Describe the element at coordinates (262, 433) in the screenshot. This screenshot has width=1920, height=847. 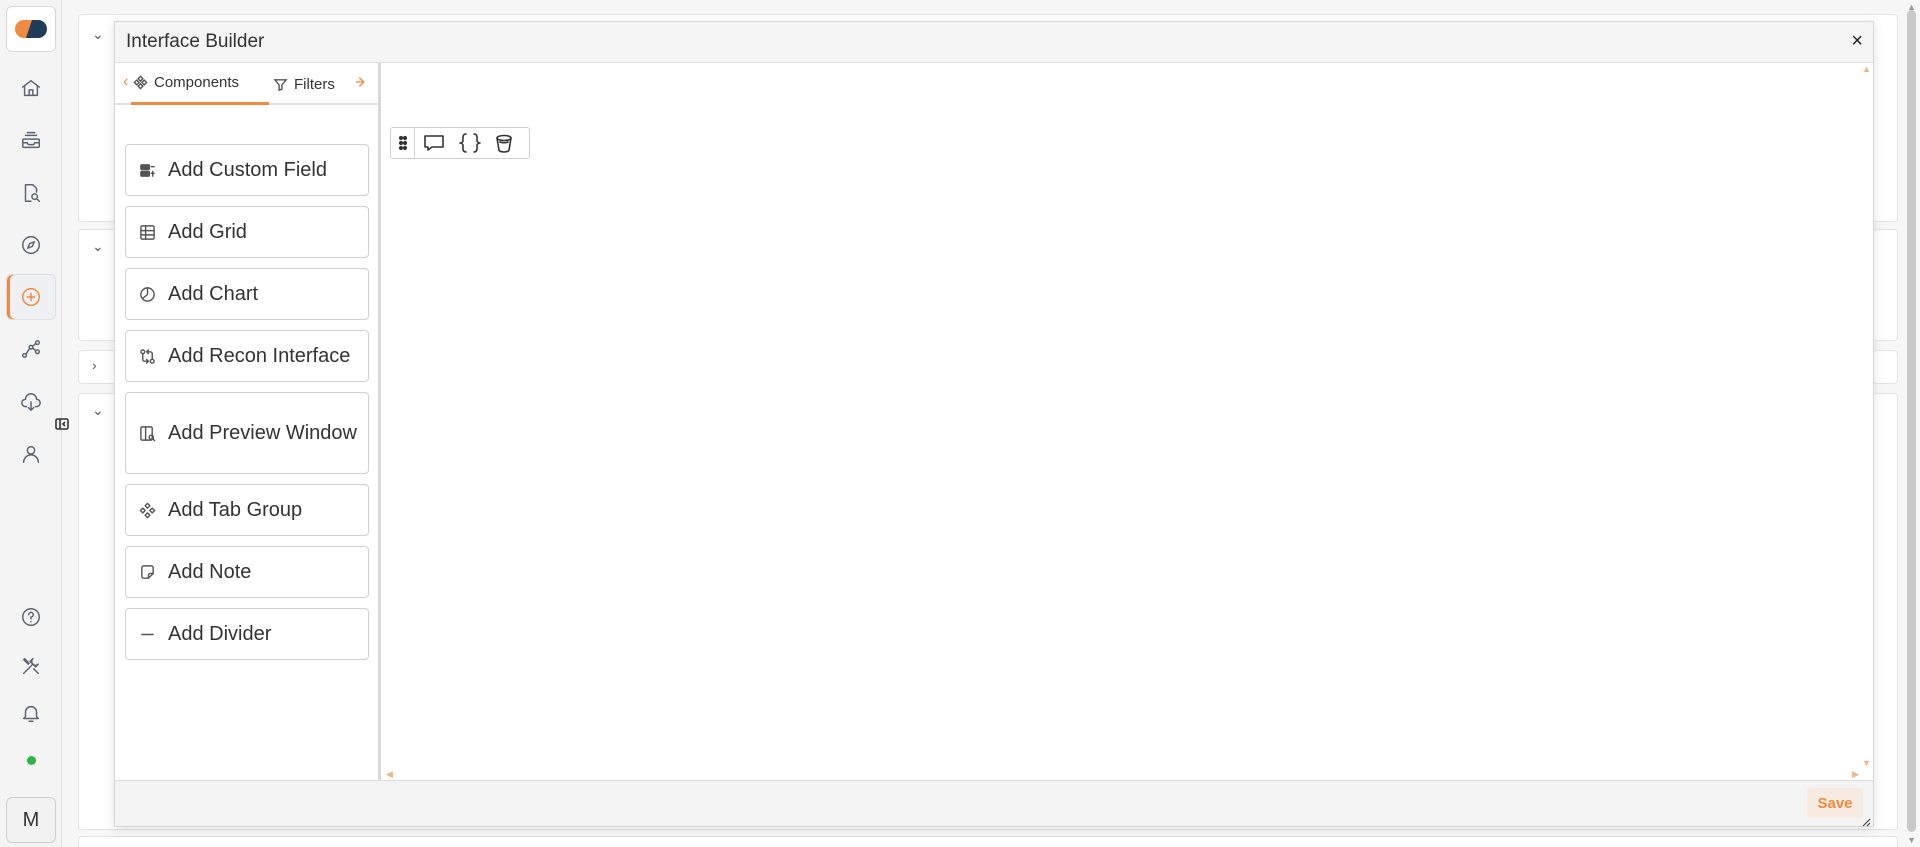
I see `add-preview-window-label: Add Preview Window` at that location.